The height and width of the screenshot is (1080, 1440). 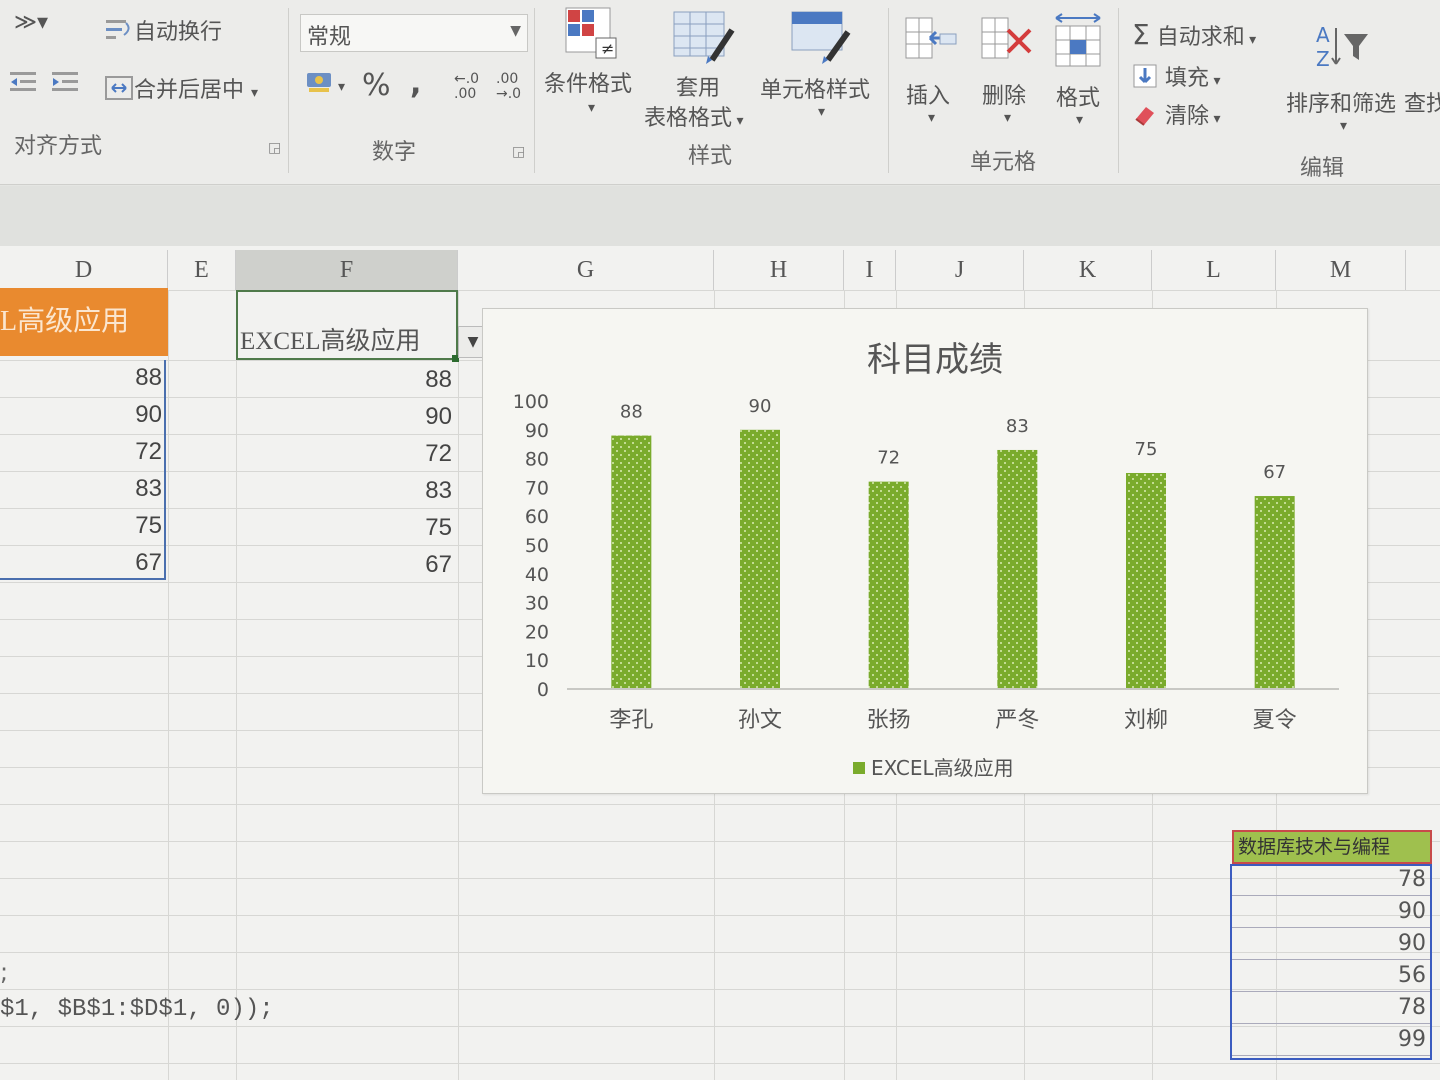 I want to click on cell-styles-button: 单元格样式, so click(x=815, y=88).